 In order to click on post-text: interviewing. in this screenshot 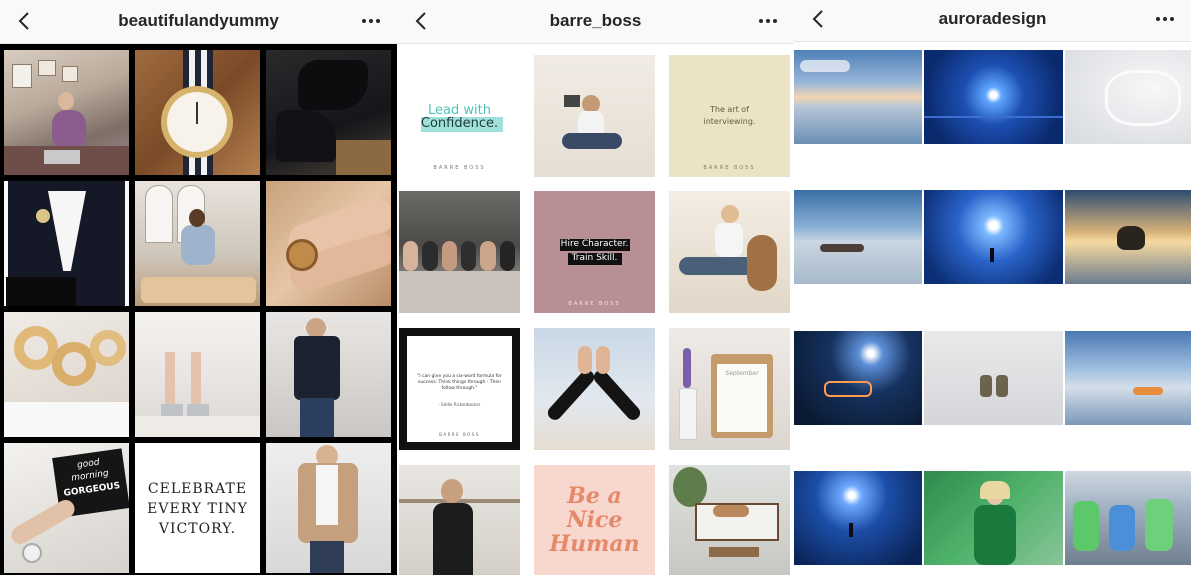, I will do `click(729, 121)`.